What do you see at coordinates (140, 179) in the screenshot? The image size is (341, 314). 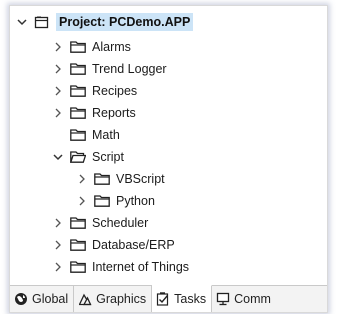 I see `tree-item-label: VBScript` at bounding box center [140, 179].